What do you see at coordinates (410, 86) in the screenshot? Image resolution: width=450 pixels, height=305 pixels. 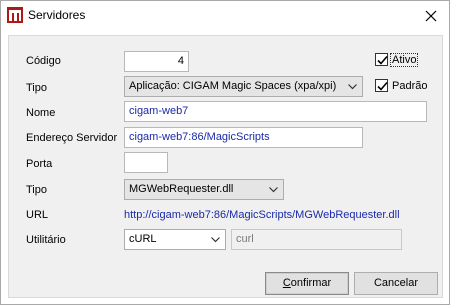 I see `padrao-label: Padrão` at bounding box center [410, 86].